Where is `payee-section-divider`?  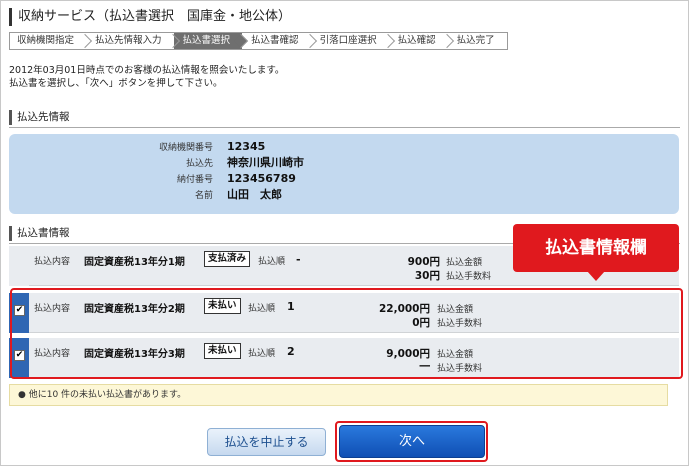
payee-section-divider is located at coordinates (344, 127).